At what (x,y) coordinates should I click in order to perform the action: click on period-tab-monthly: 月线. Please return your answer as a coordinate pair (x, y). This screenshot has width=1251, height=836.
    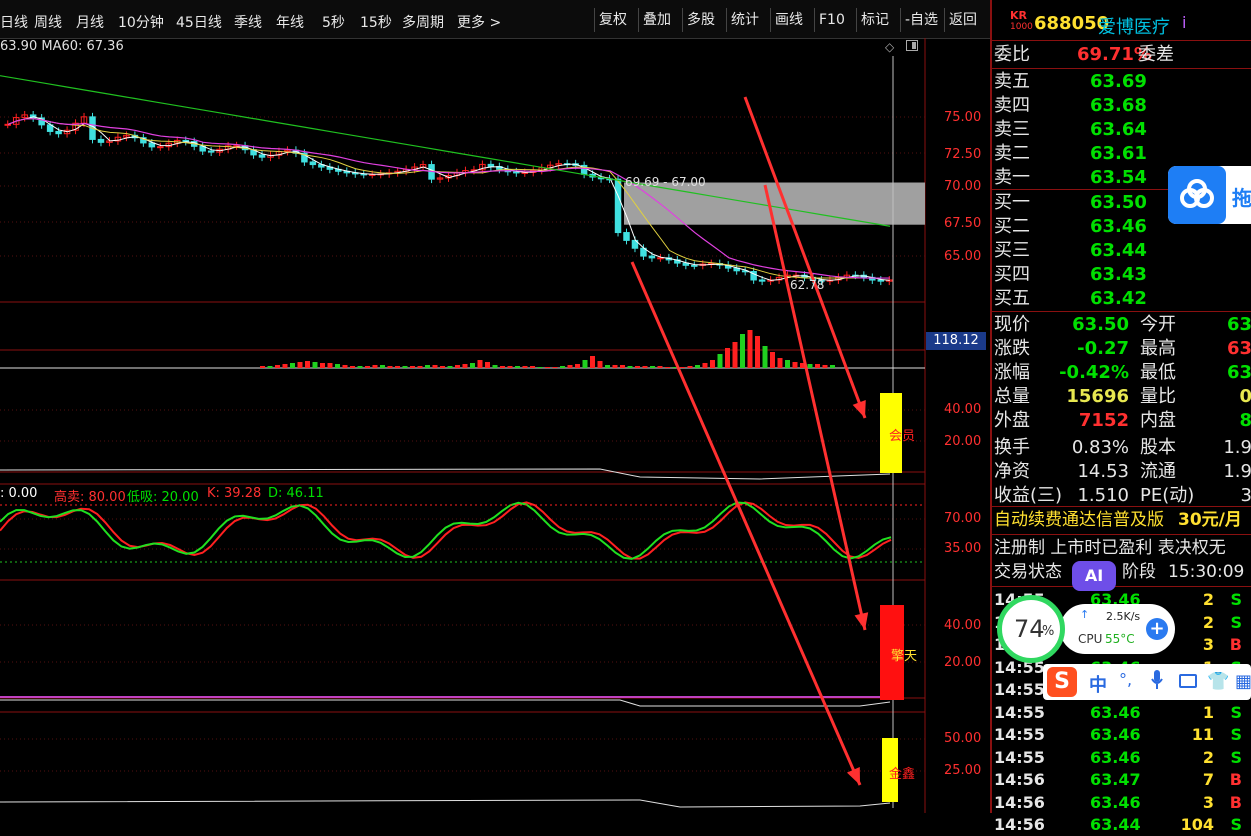
    Looking at the image, I should click on (90, 22).